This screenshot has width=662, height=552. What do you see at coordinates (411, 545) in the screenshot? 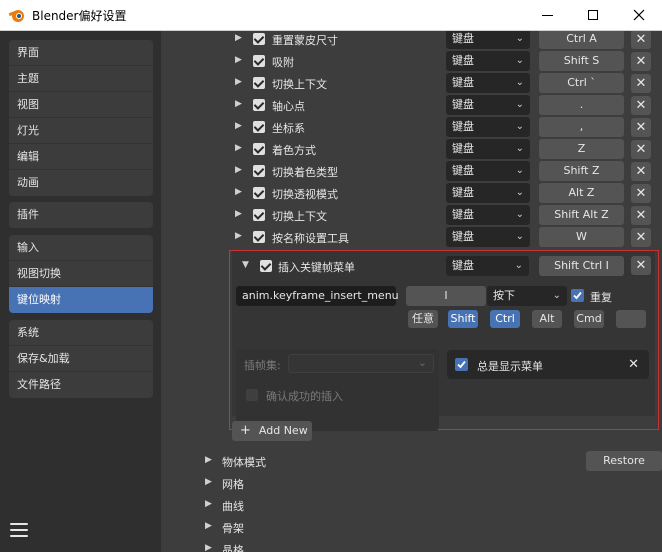
I see `keymap-section: ▶ 晶格` at bounding box center [411, 545].